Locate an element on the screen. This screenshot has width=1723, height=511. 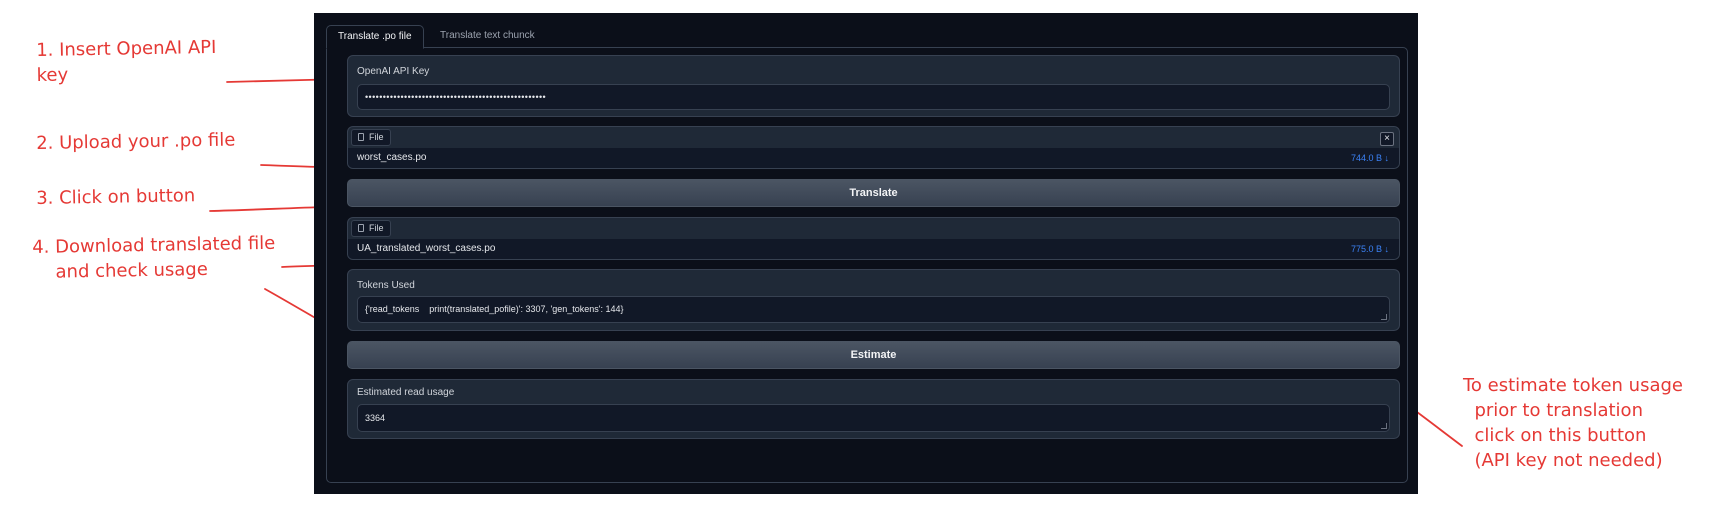
estimated-usage-label: Estimated read usage is located at coordinates (406, 392).